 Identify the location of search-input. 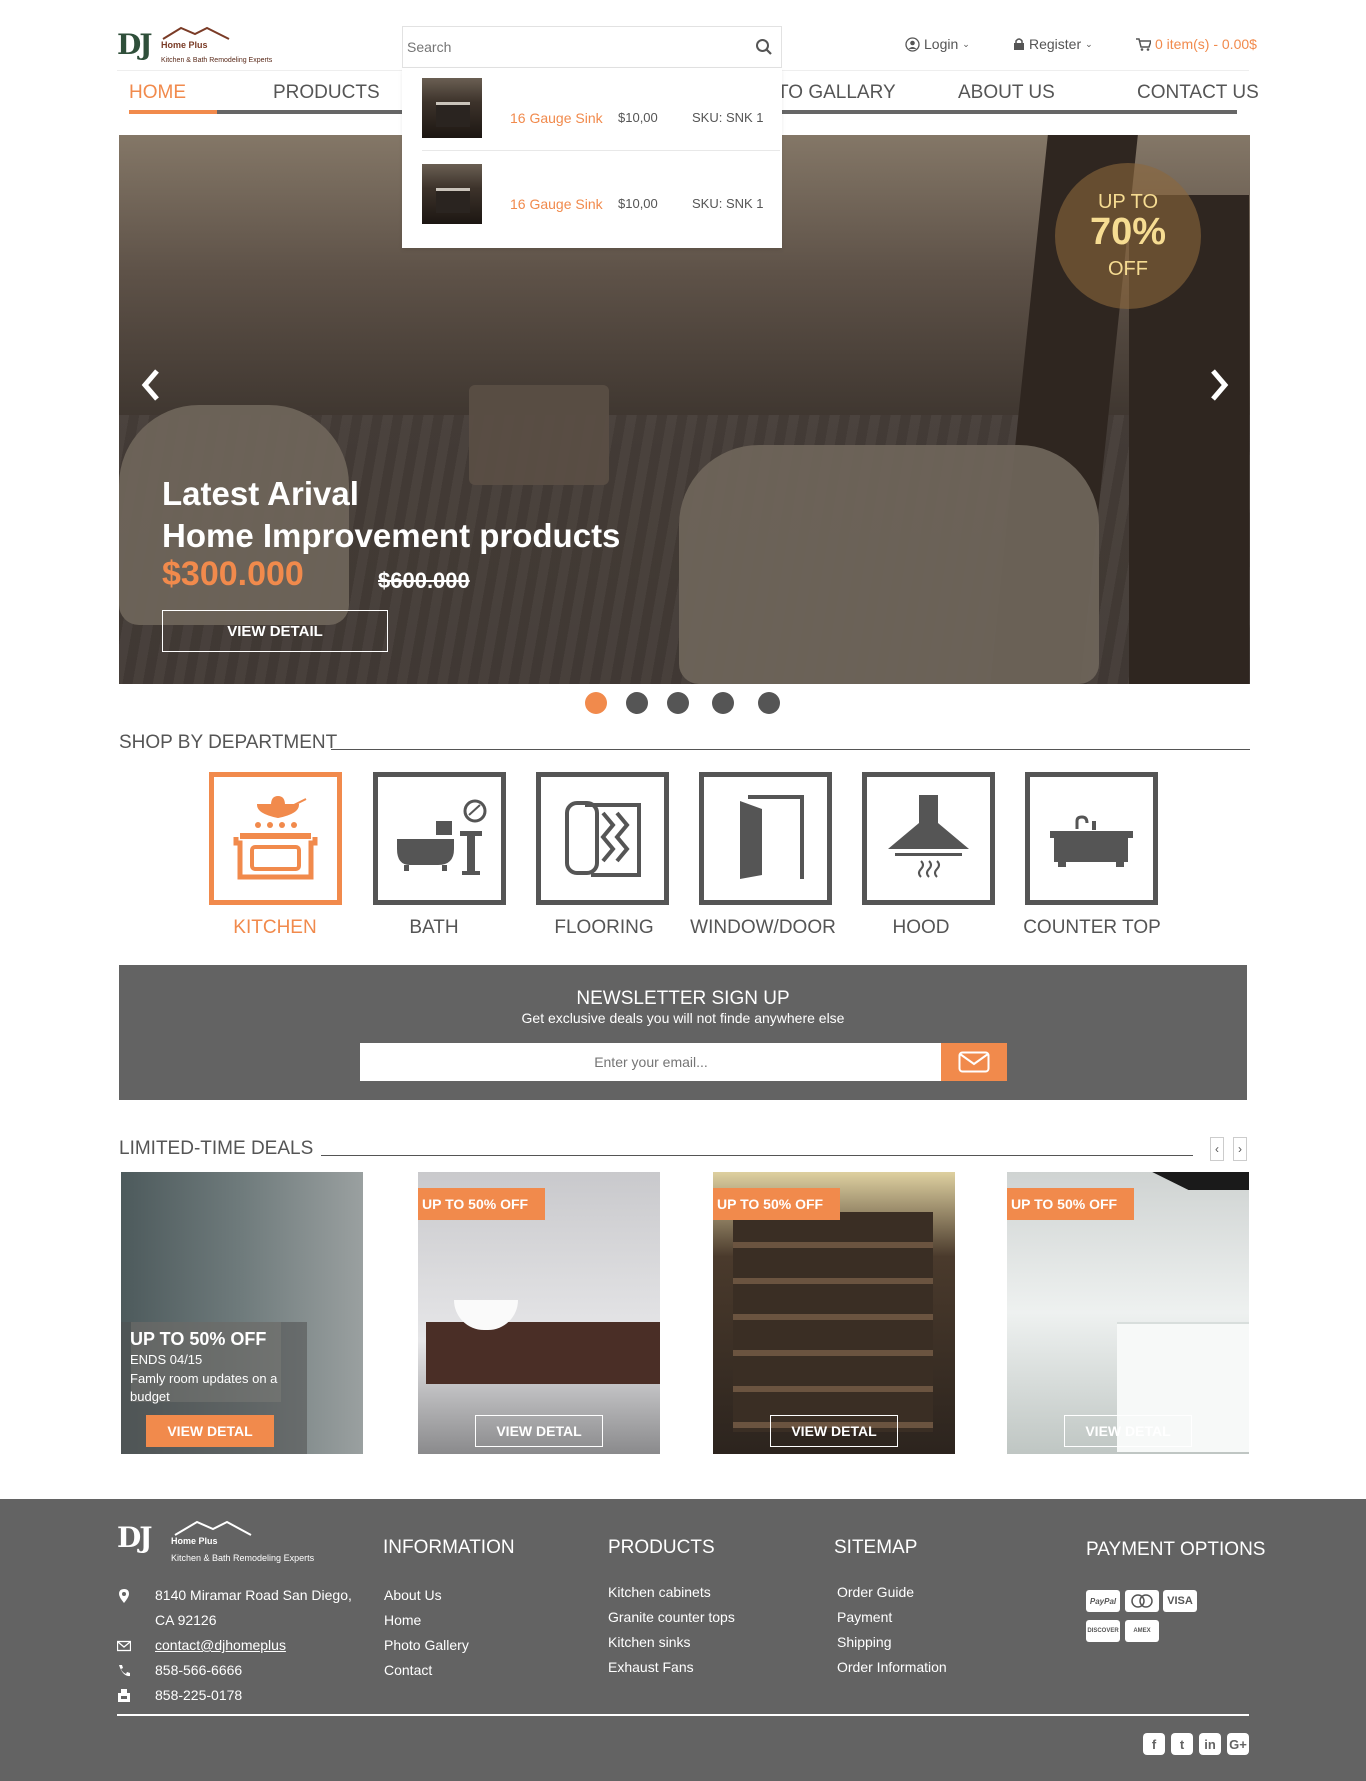
(568, 47).